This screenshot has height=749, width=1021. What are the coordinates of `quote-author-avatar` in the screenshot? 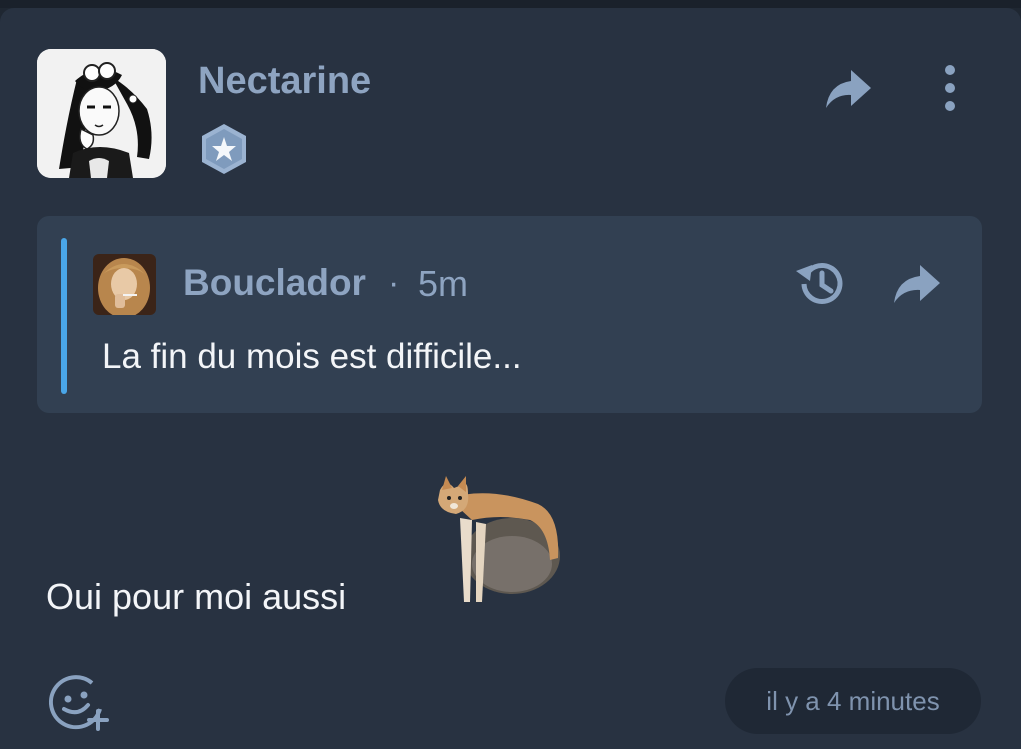 It's located at (124, 284).